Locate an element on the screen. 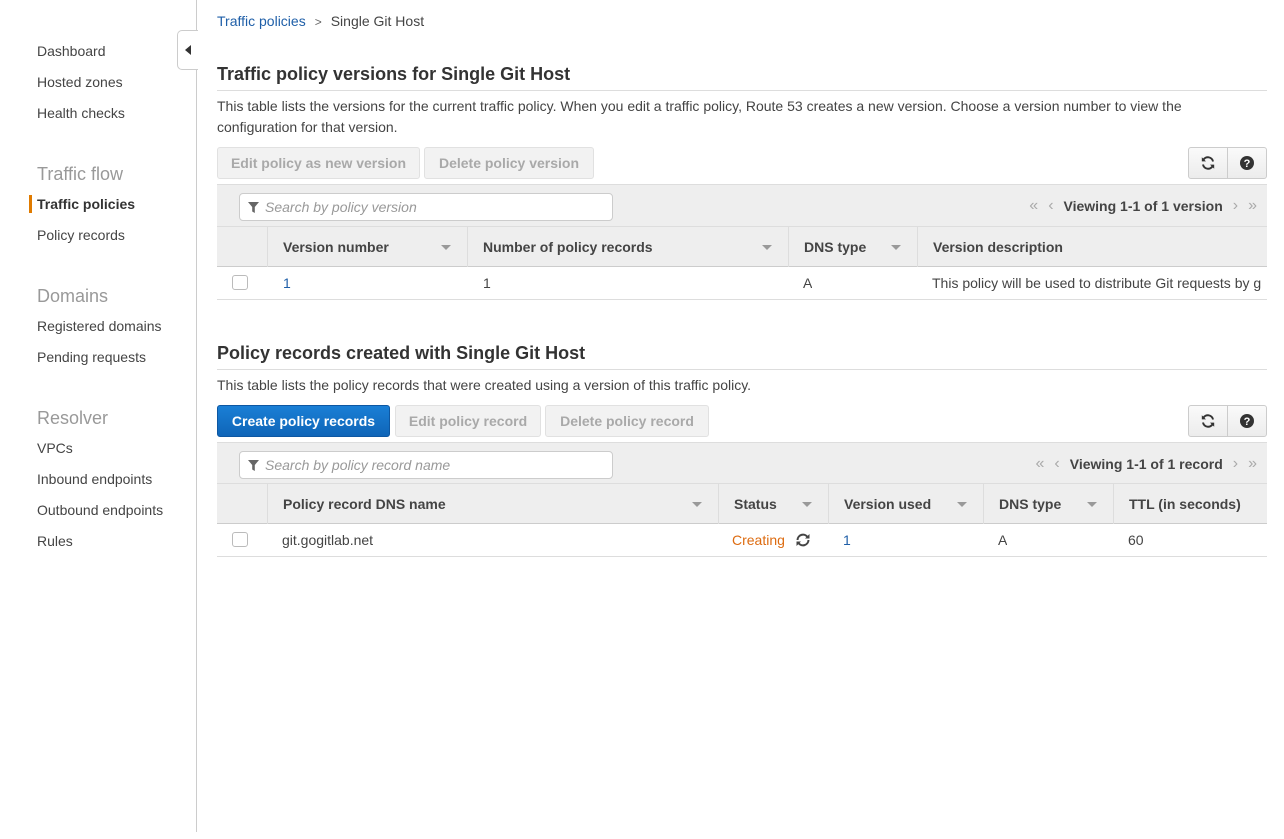 Image resolution: width=1284 pixels, height=839 pixels. sidebar-item-traffic-policies: Traffic policies is located at coordinates (86, 204).